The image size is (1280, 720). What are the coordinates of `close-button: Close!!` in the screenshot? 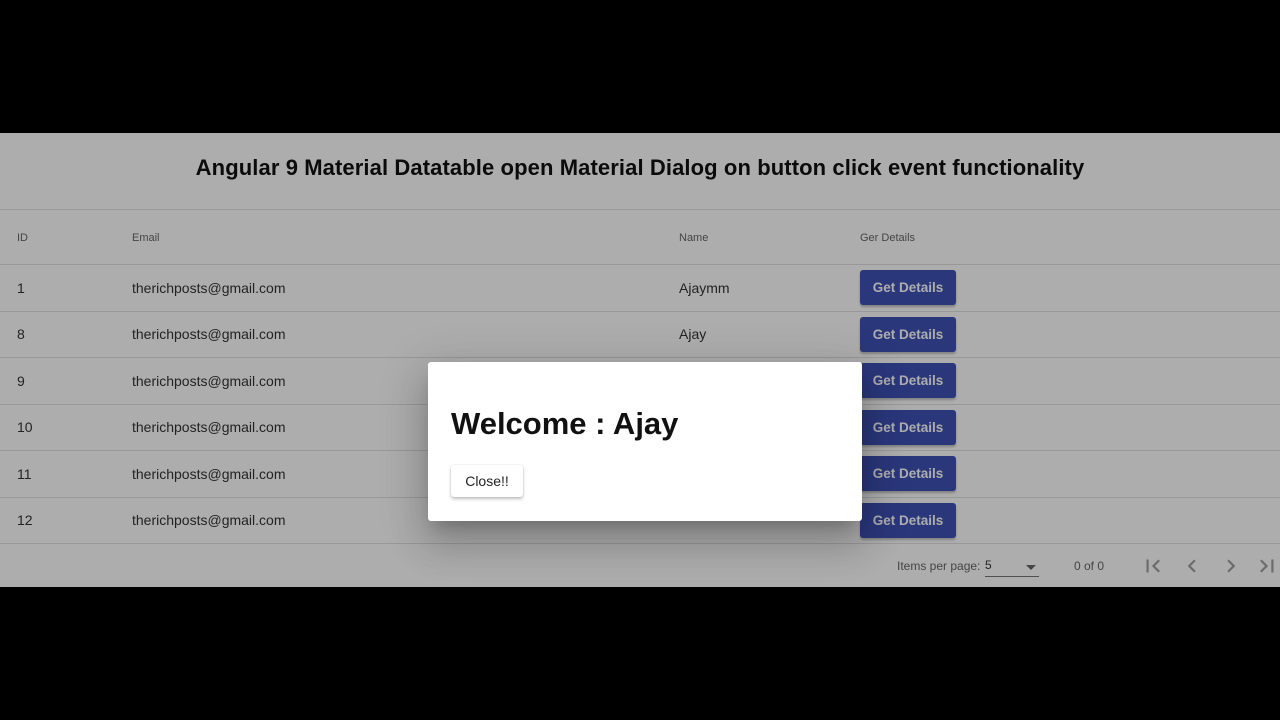 It's located at (487, 481).